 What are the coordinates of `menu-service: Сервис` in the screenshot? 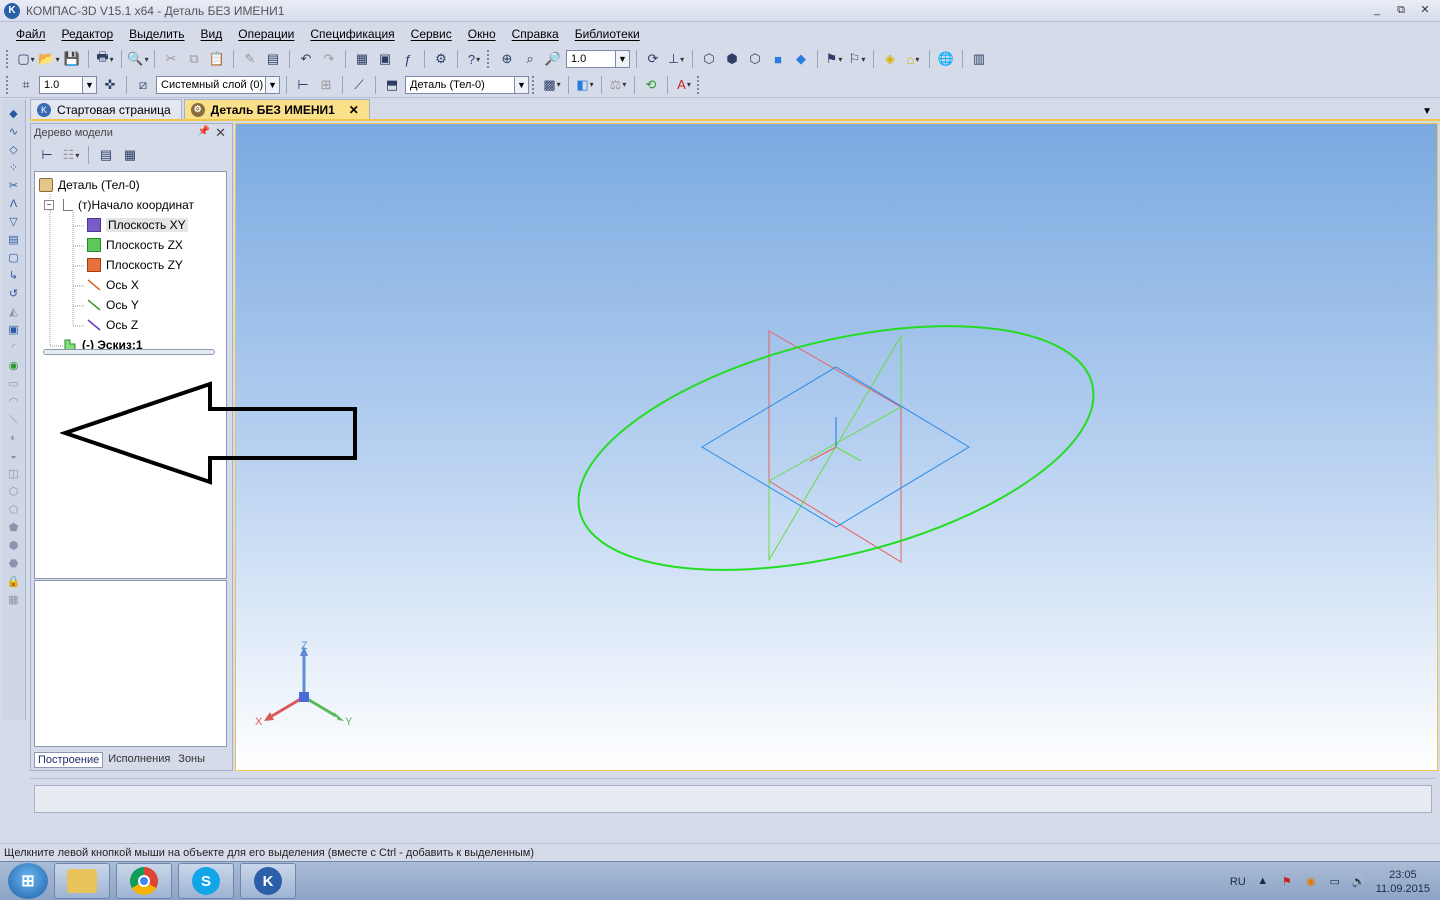 It's located at (431, 34).